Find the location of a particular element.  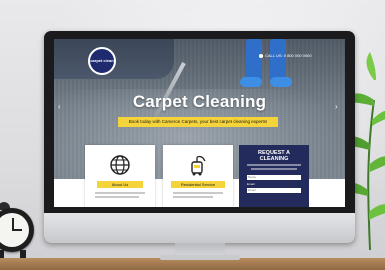

card-residential-service: Residential Service is located at coordinates (198, 176).